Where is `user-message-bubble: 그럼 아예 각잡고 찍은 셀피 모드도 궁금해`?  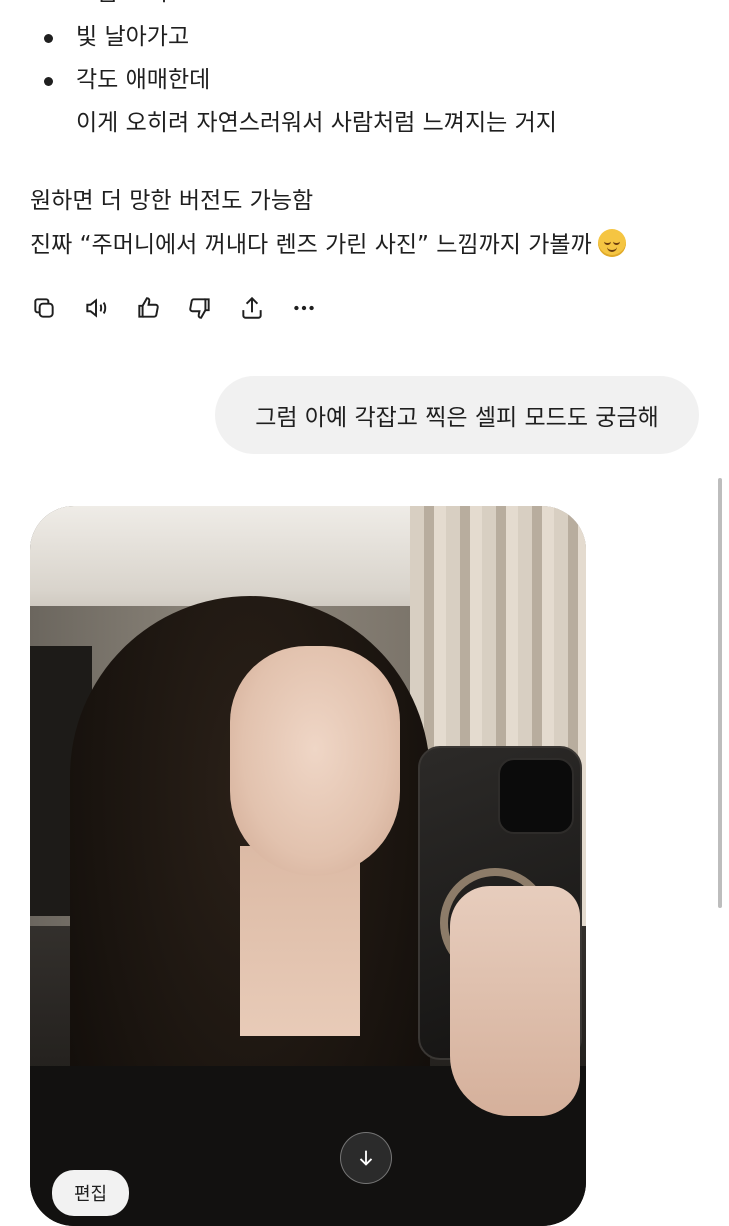 user-message-bubble: 그럼 아예 각잡고 찍은 셀피 모드도 궁금해 is located at coordinates (457, 415).